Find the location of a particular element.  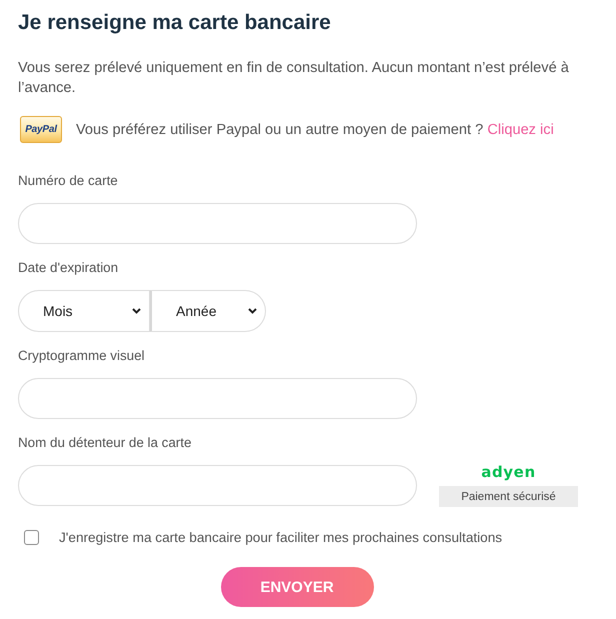

paypal-text: Vous préférez utiliser Paypal ou un autre moyen de paiement ? Cliquez ici is located at coordinates (315, 130).